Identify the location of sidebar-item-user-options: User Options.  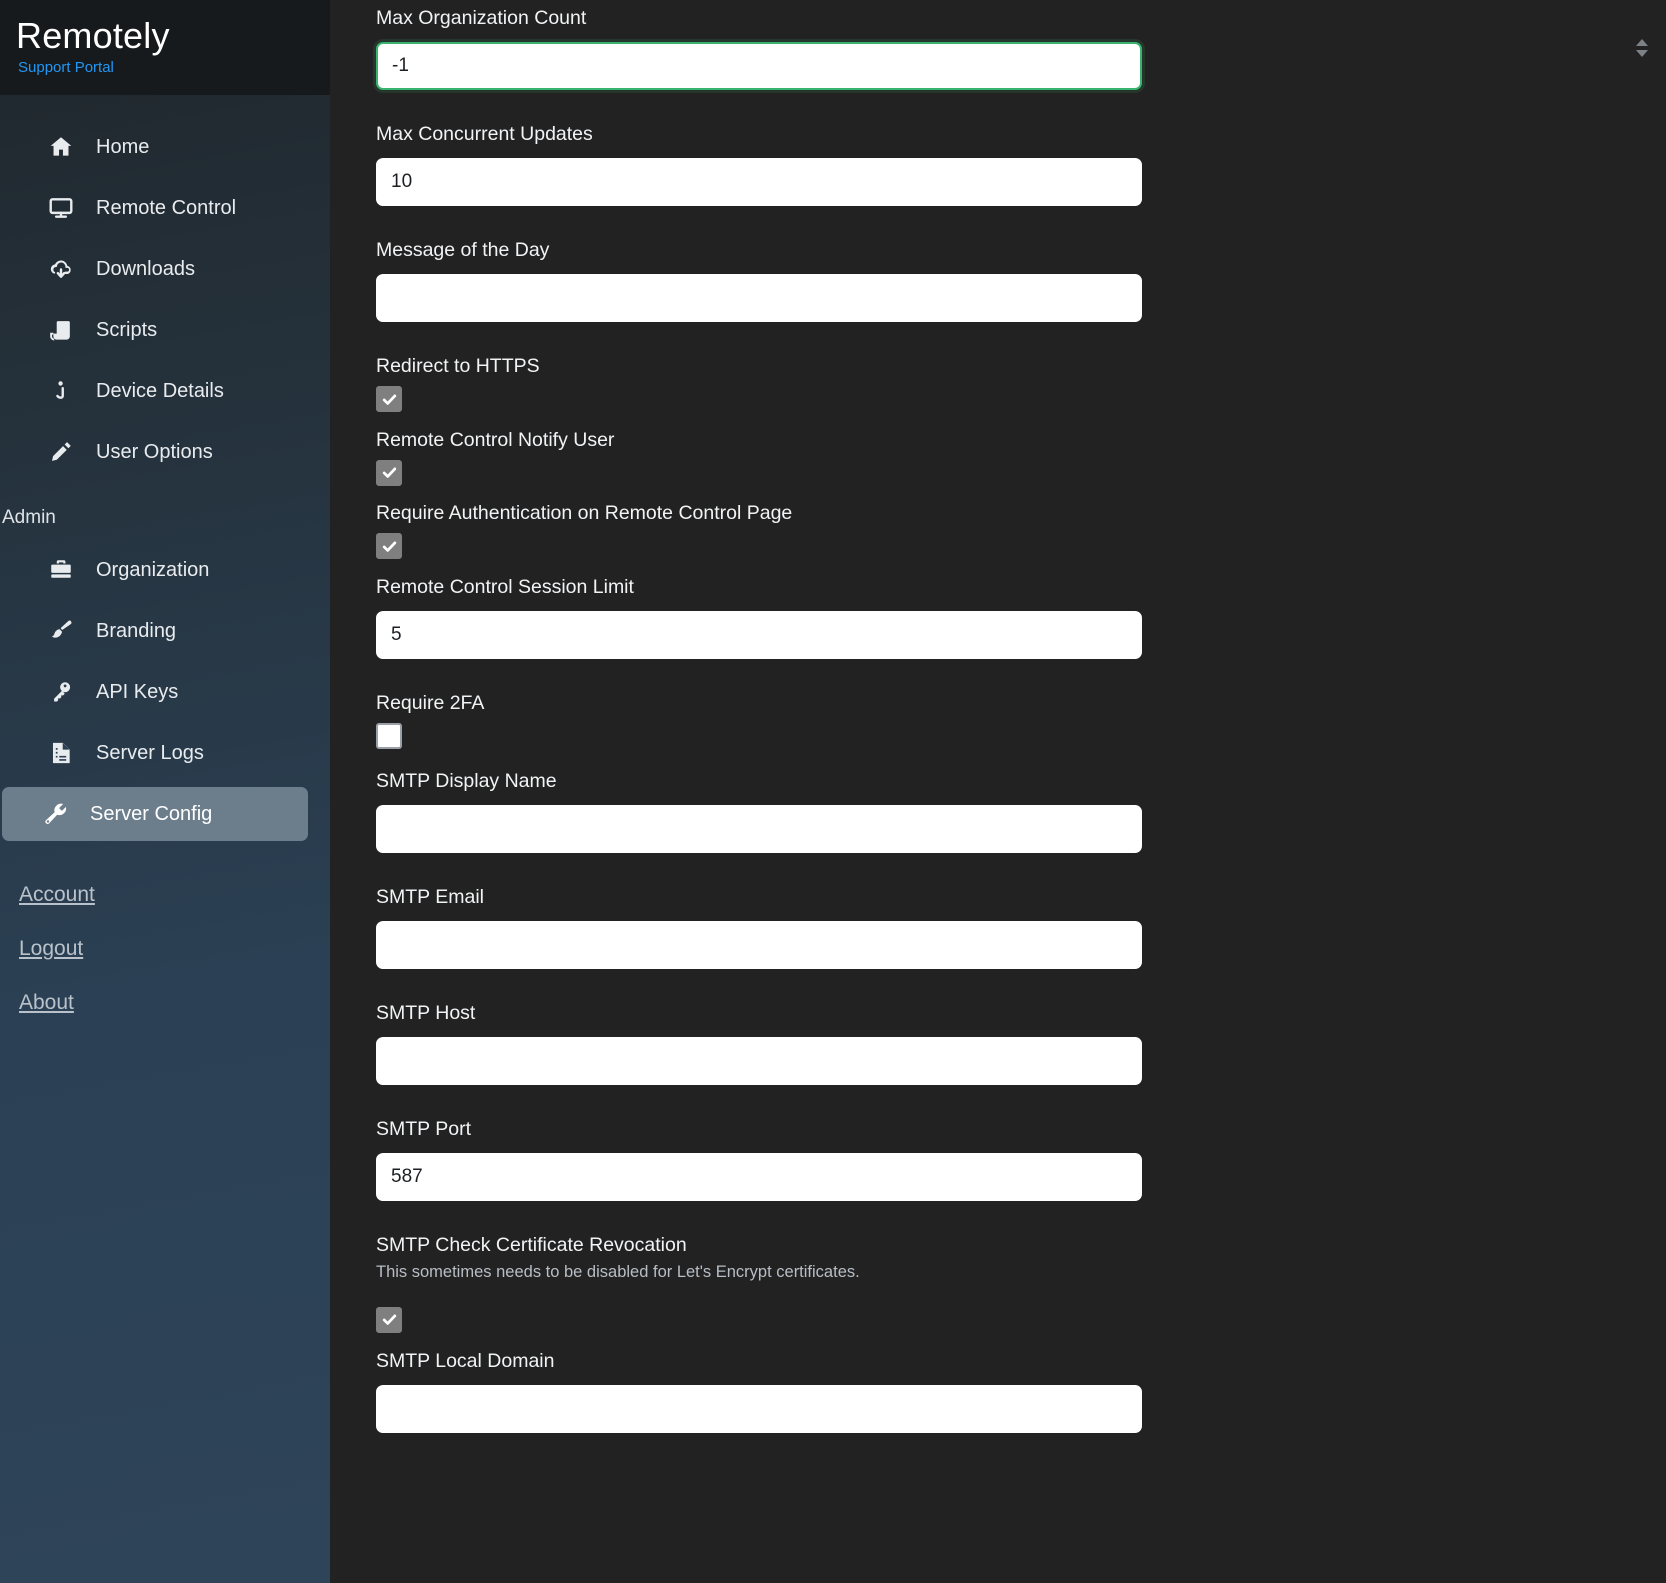
(164, 452).